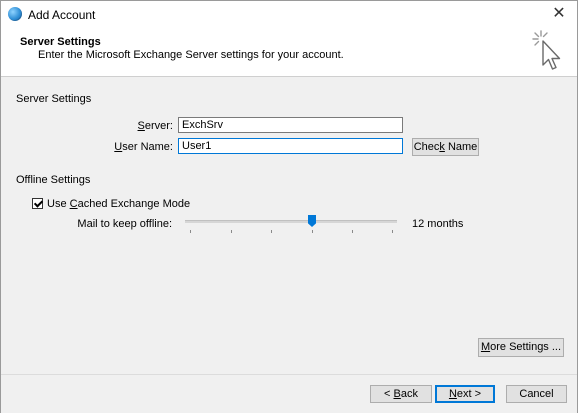  What do you see at coordinates (15, 14) in the screenshot?
I see `outlook-globe-icon` at bounding box center [15, 14].